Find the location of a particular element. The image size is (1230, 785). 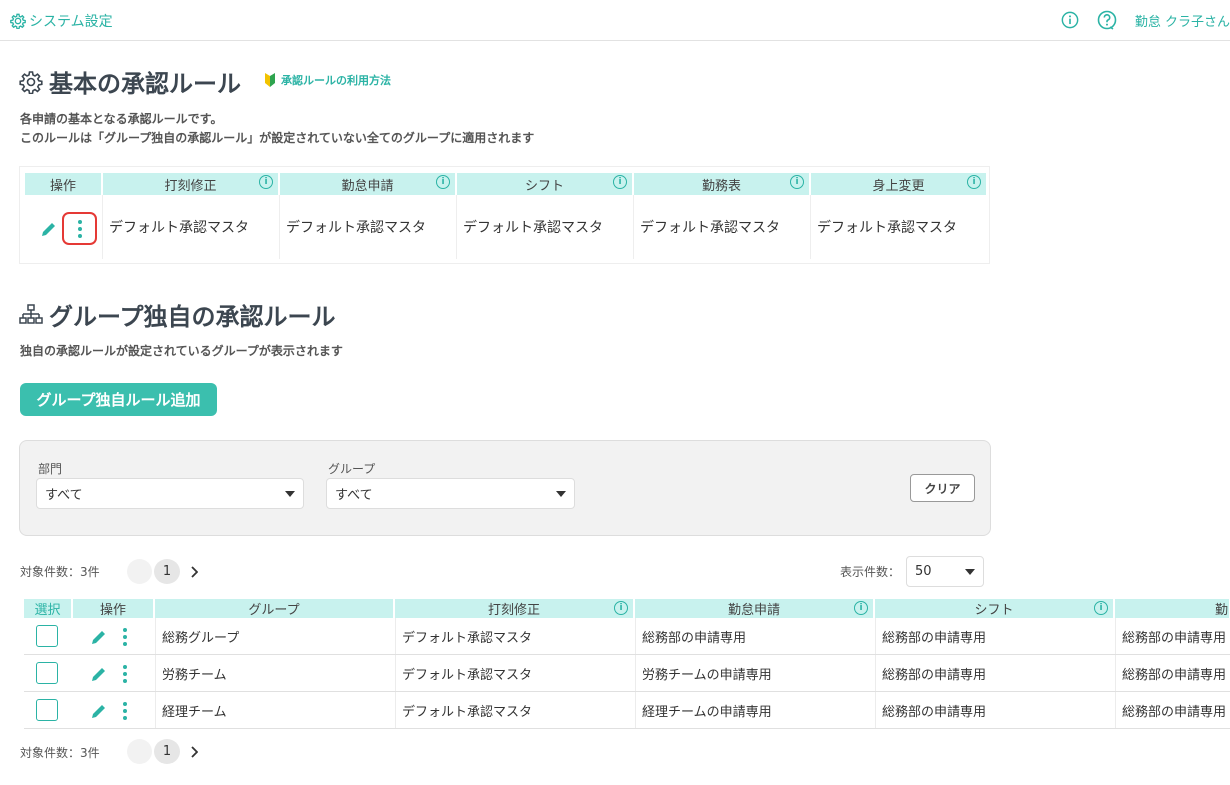

help-link: 承認ルールの利用方法 is located at coordinates (327, 80).